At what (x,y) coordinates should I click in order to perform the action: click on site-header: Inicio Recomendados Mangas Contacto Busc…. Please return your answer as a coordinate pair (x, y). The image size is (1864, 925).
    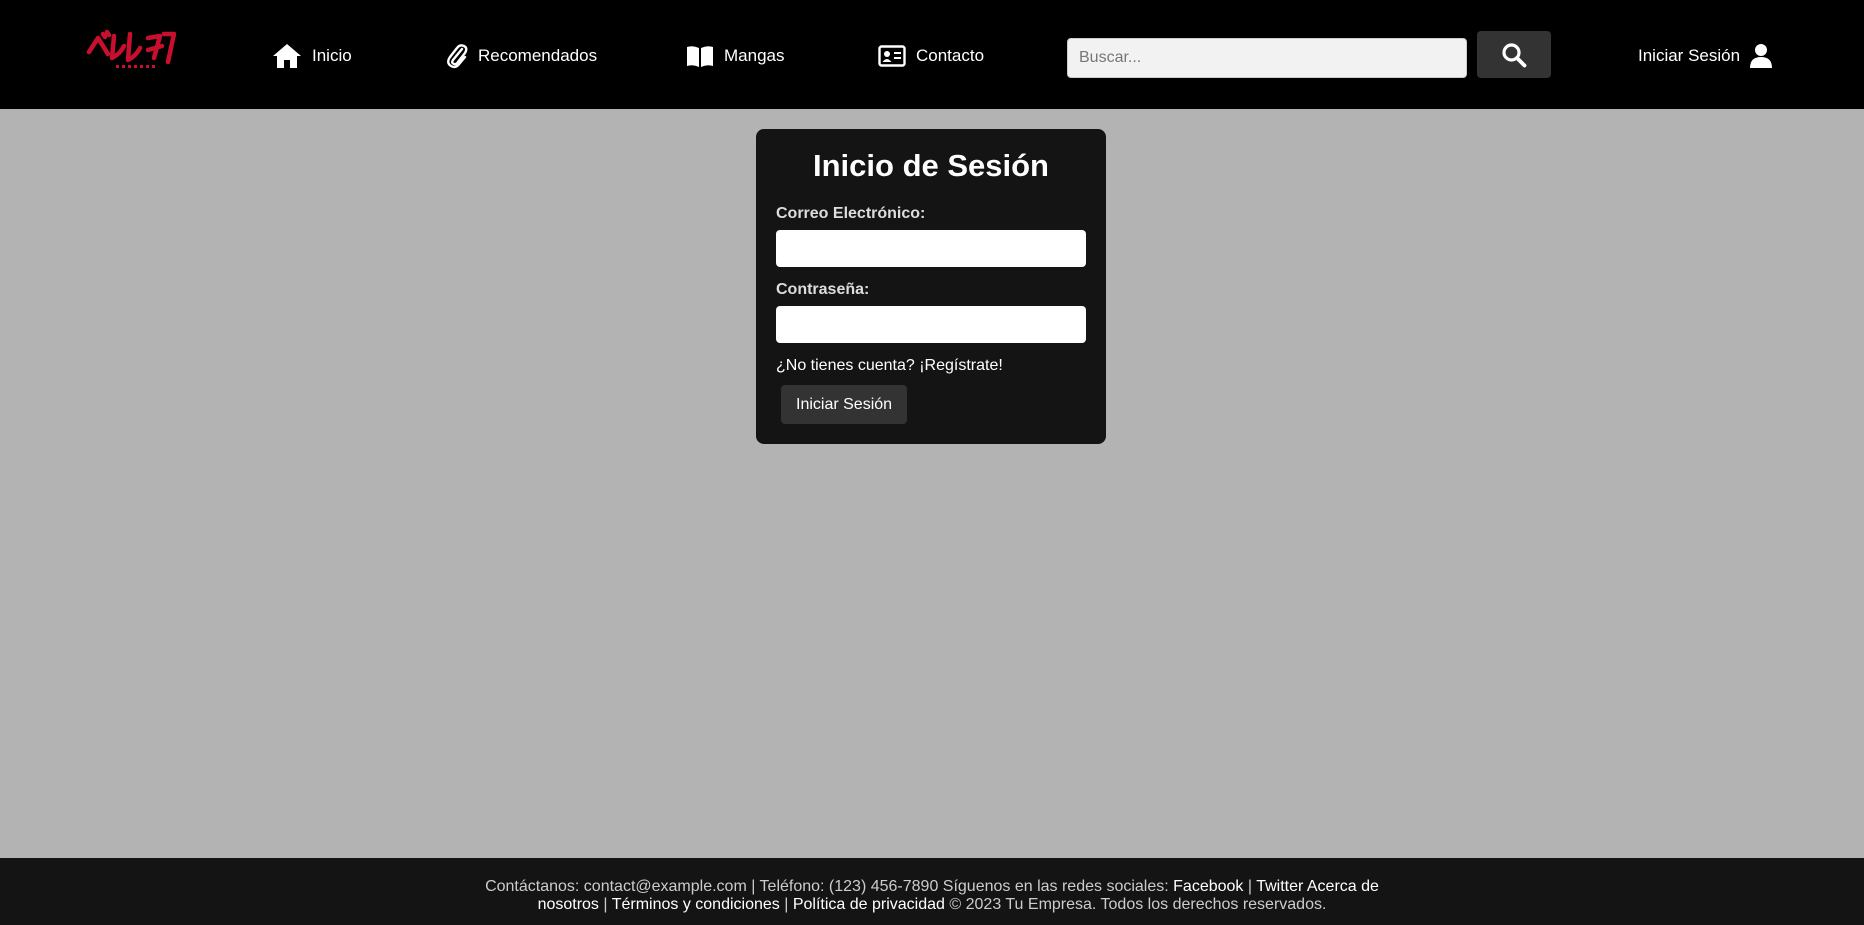
    Looking at the image, I should click on (932, 54).